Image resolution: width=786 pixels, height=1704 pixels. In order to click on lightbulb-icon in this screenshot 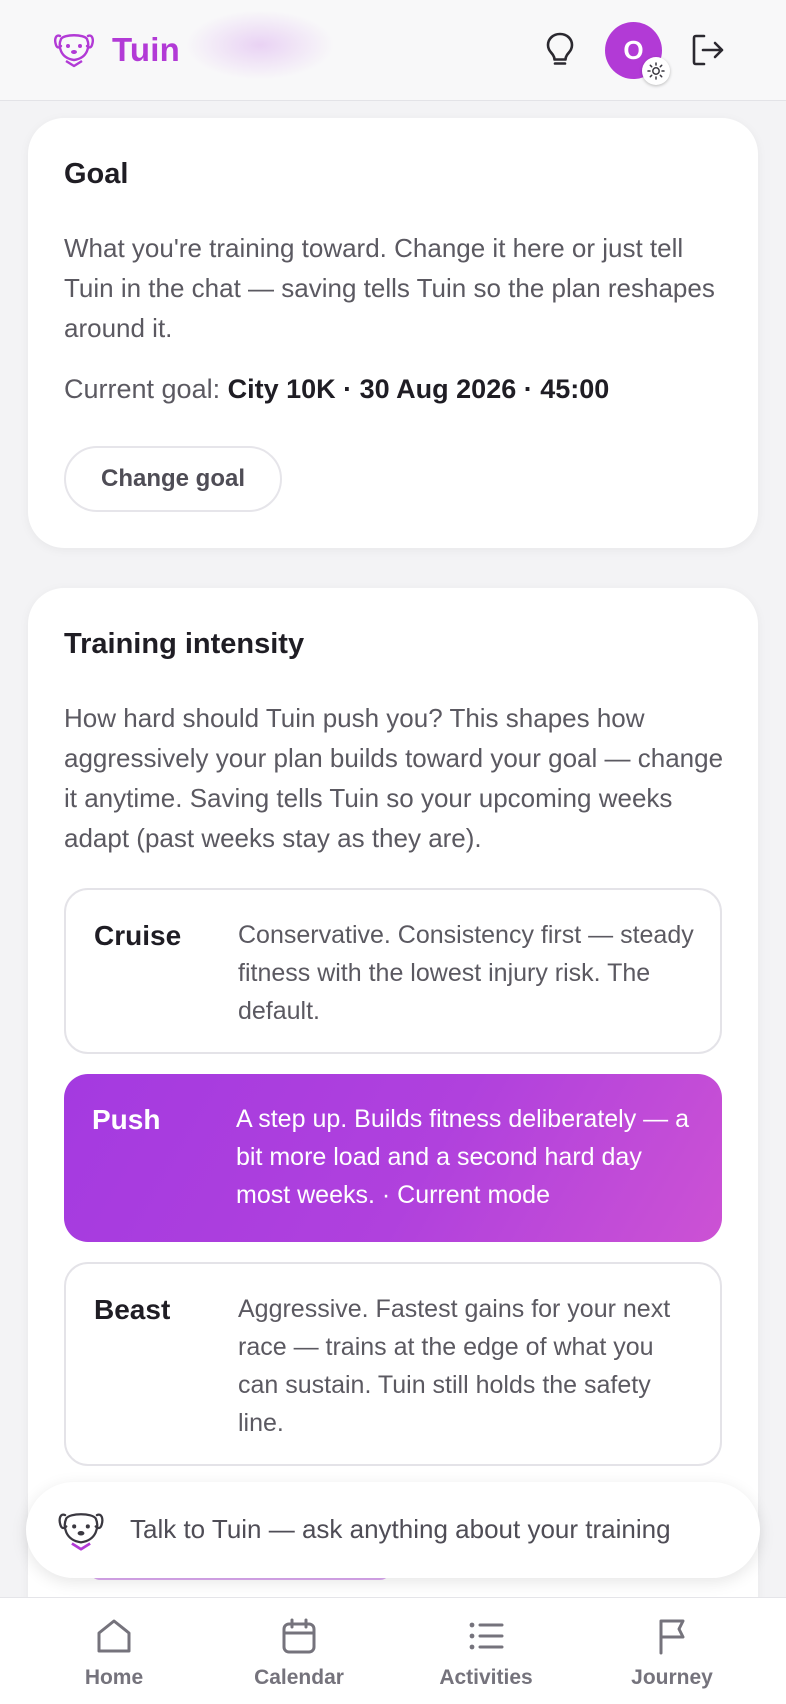, I will do `click(560, 48)`.